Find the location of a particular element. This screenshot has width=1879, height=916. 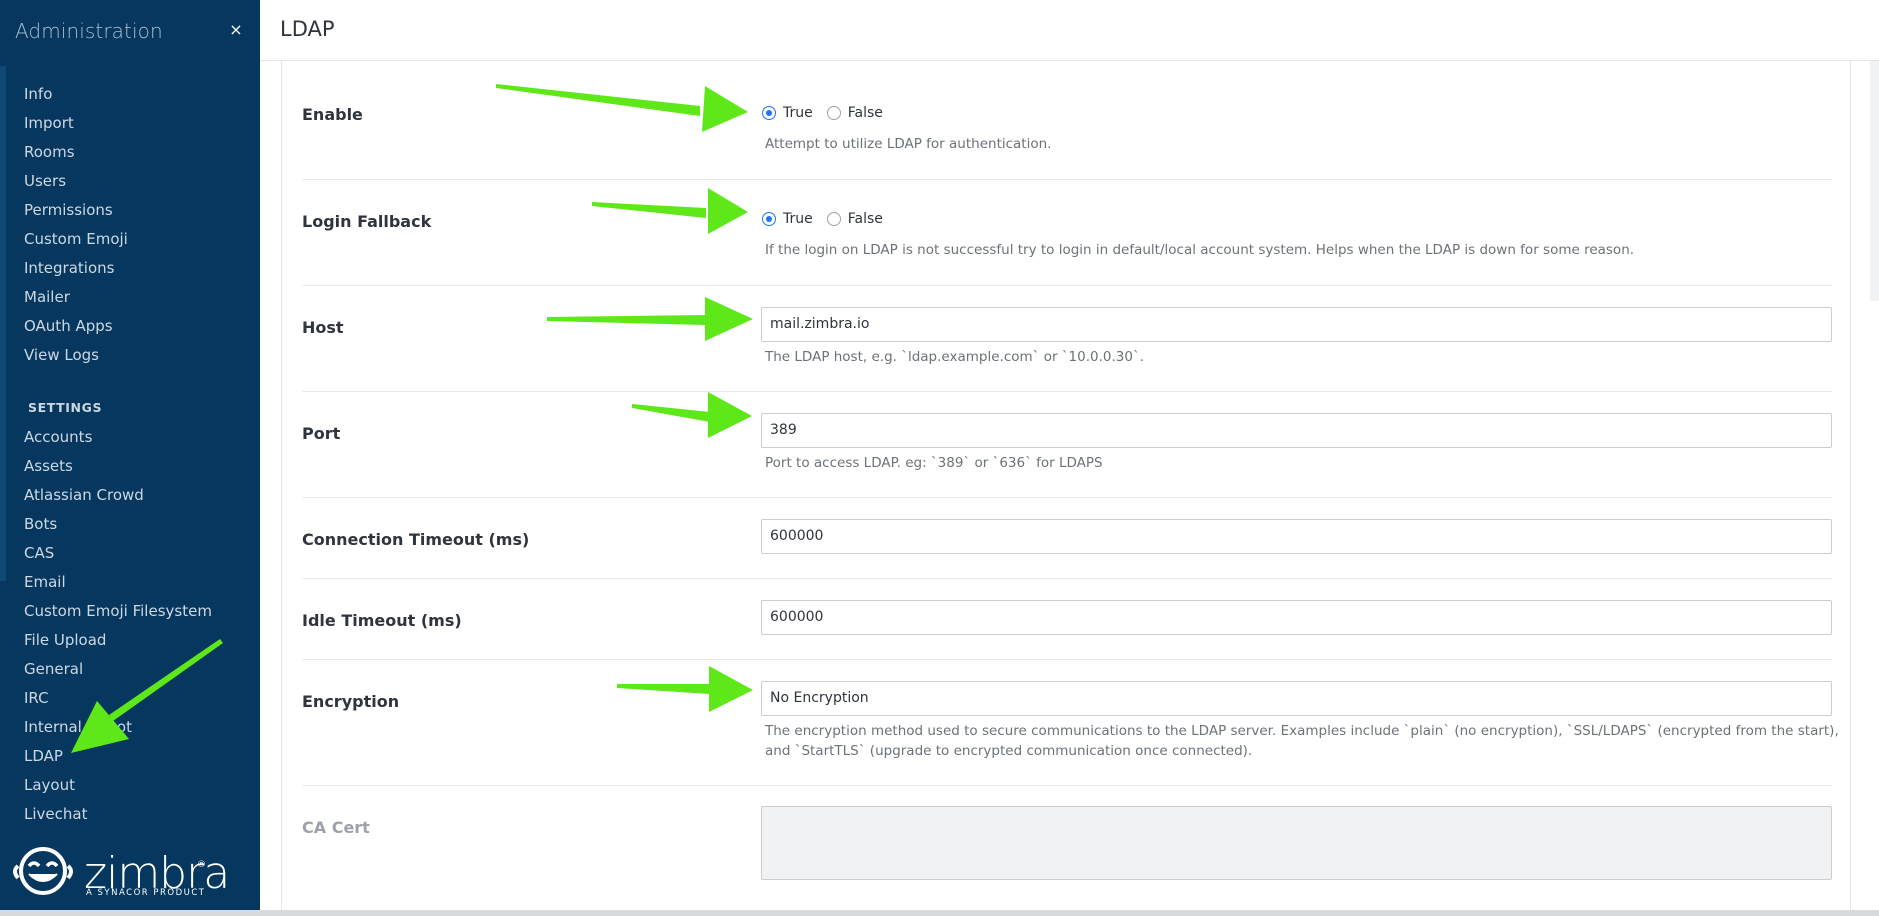

sidebar-item-oauth-apps: OAuth Apps is located at coordinates (130, 326).